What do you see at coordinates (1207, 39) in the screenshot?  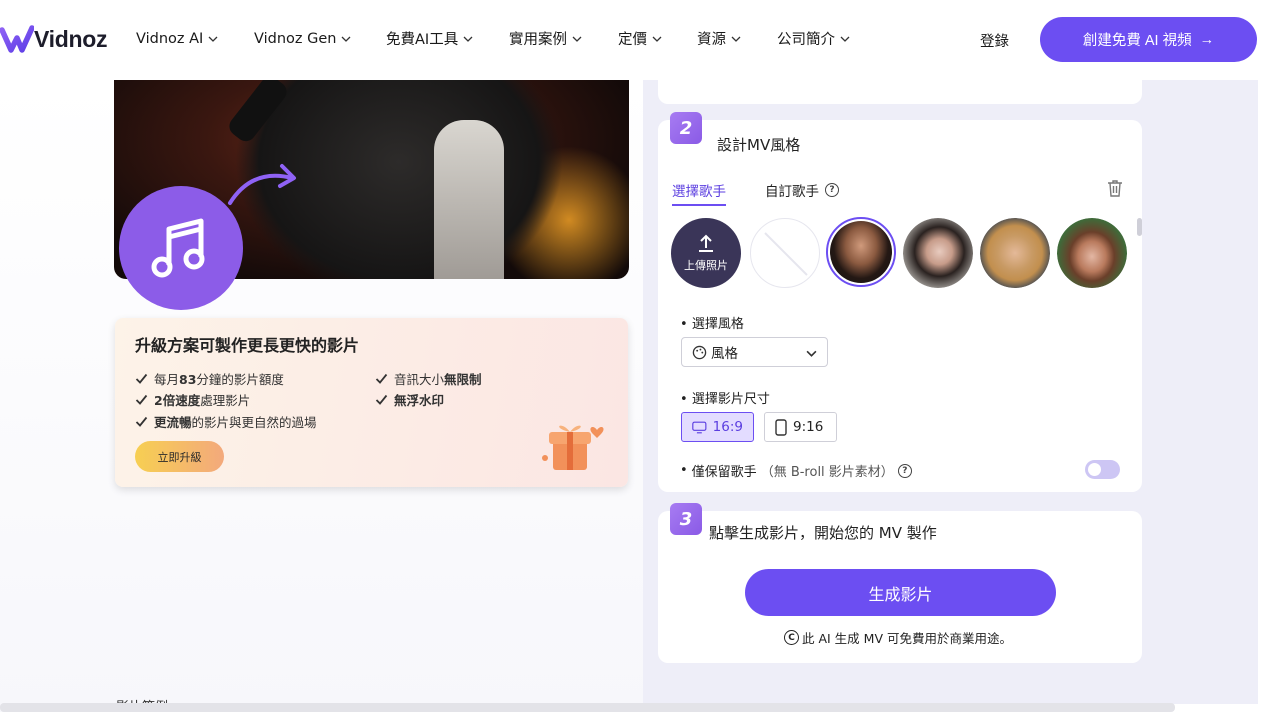 I see `arrow-right-icon: →` at bounding box center [1207, 39].